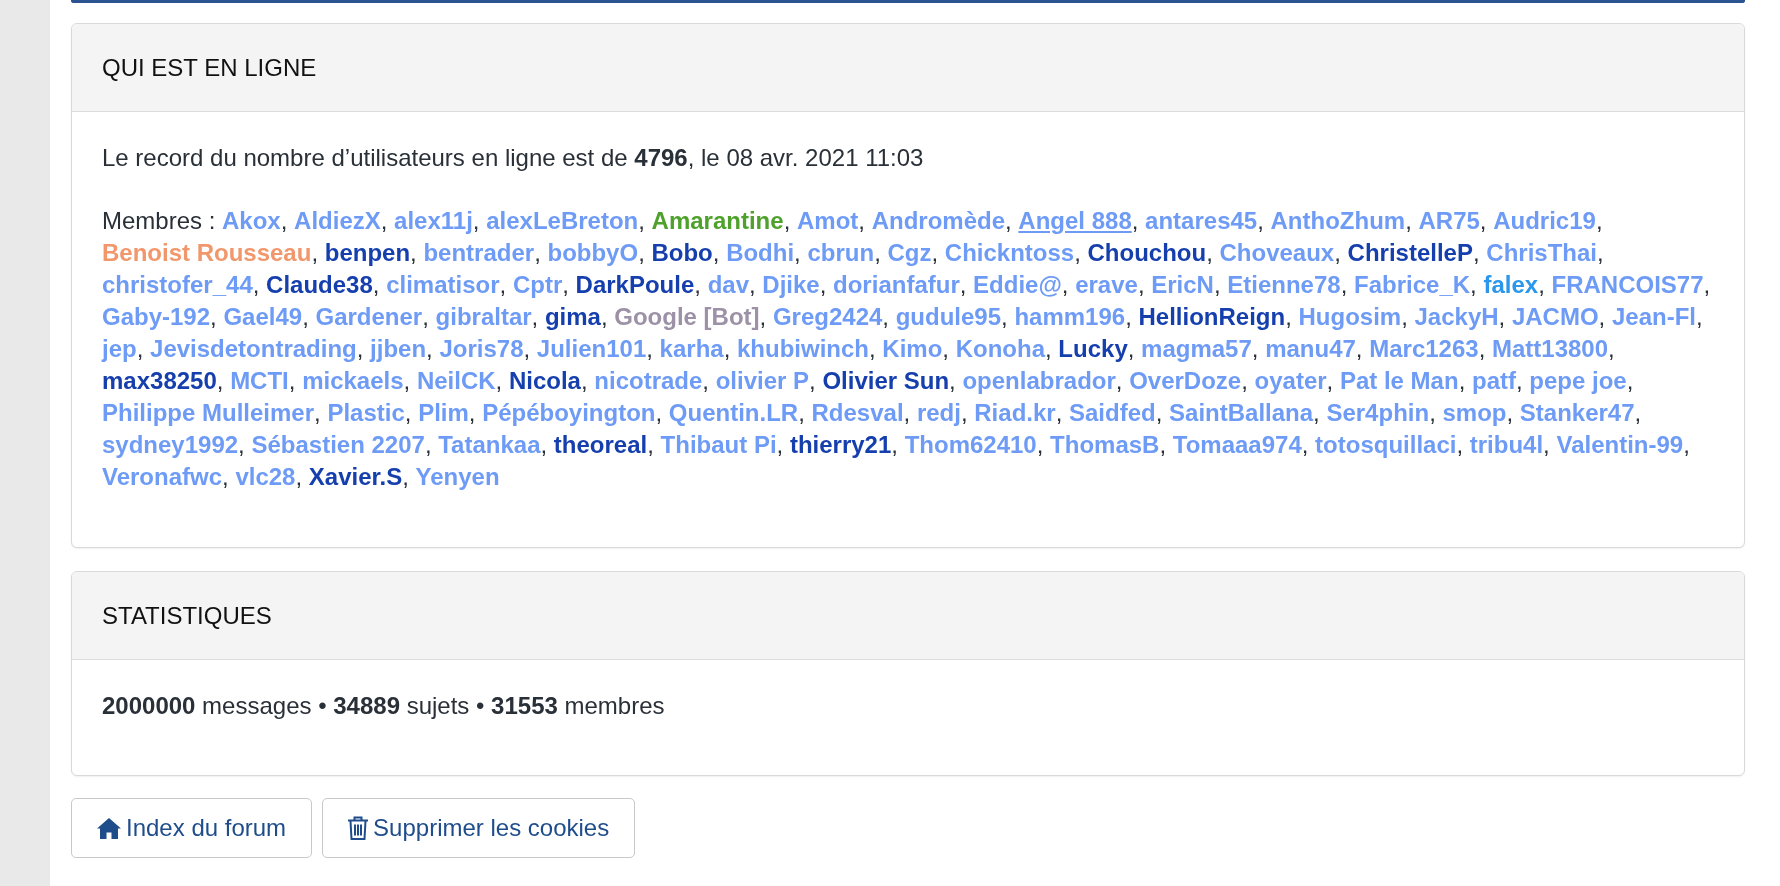 The height and width of the screenshot is (886, 1780). I want to click on member-link: Chouchou, so click(1147, 252).